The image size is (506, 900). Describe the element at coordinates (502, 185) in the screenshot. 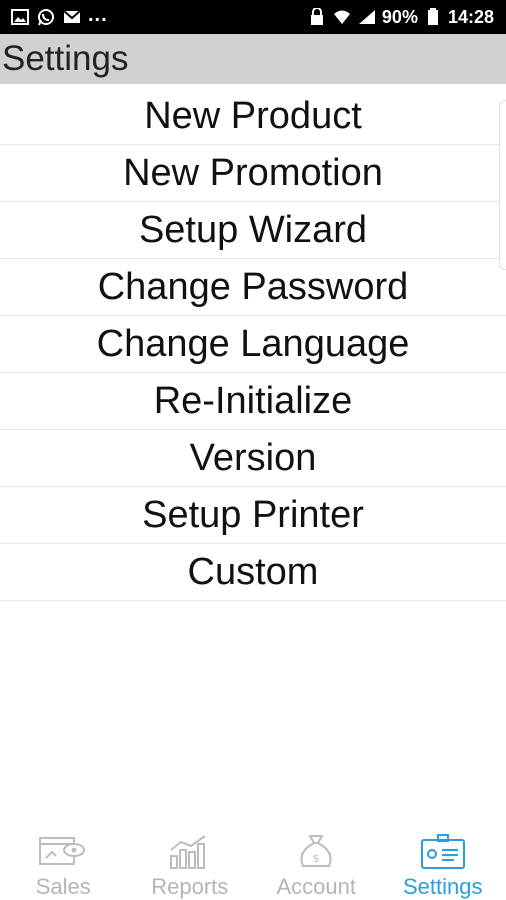

I see `scrollbar` at that location.